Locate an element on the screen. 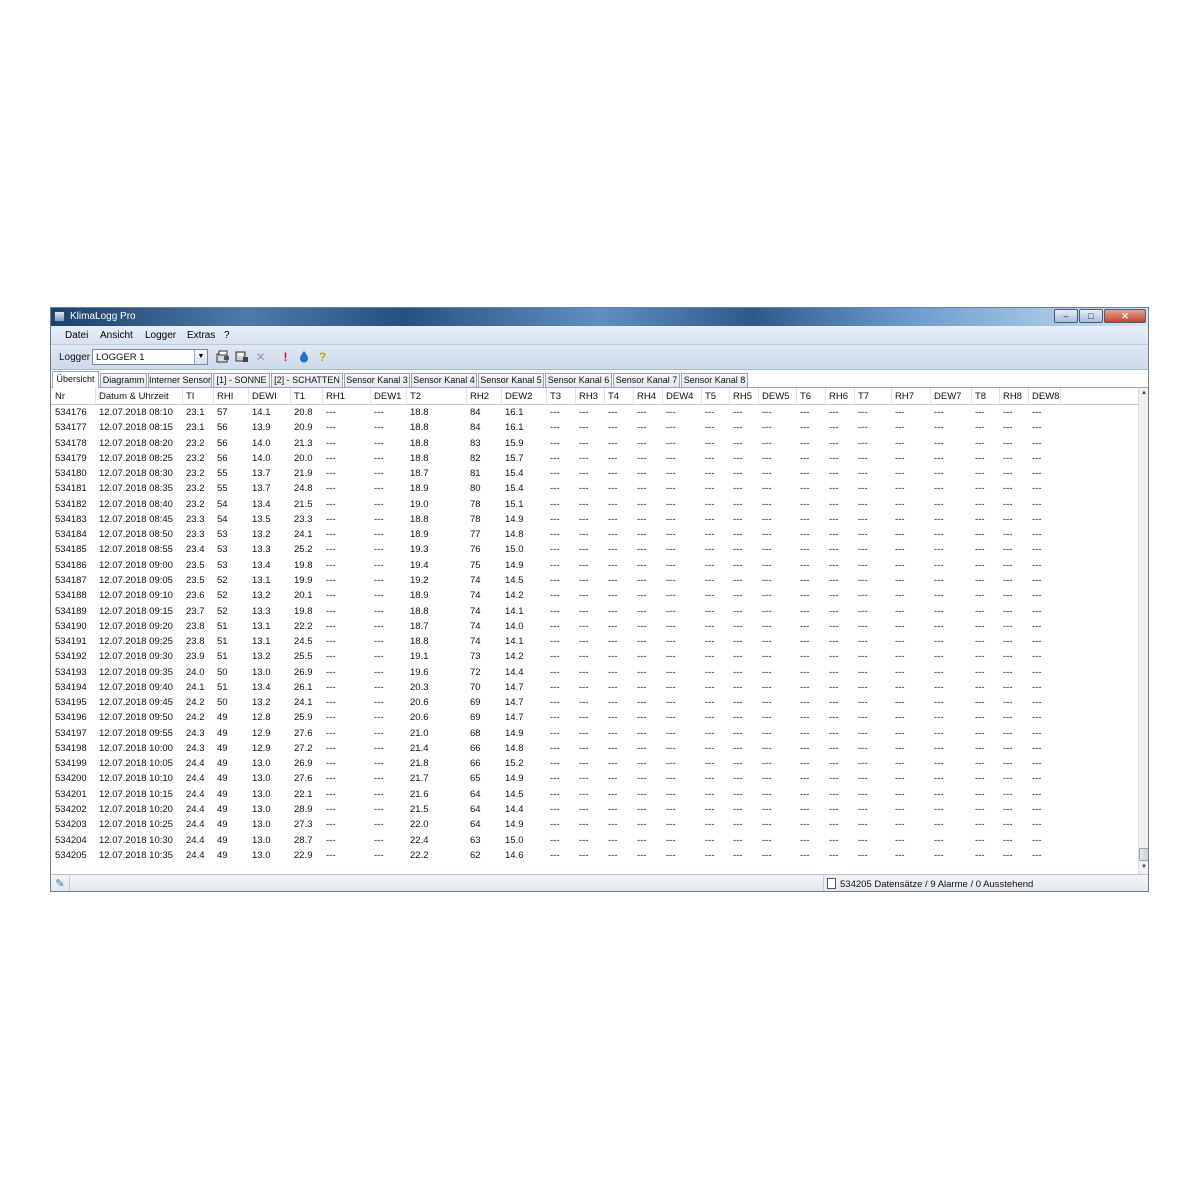 The image size is (1200, 1200). column-header-t1: T1 is located at coordinates (307, 396).